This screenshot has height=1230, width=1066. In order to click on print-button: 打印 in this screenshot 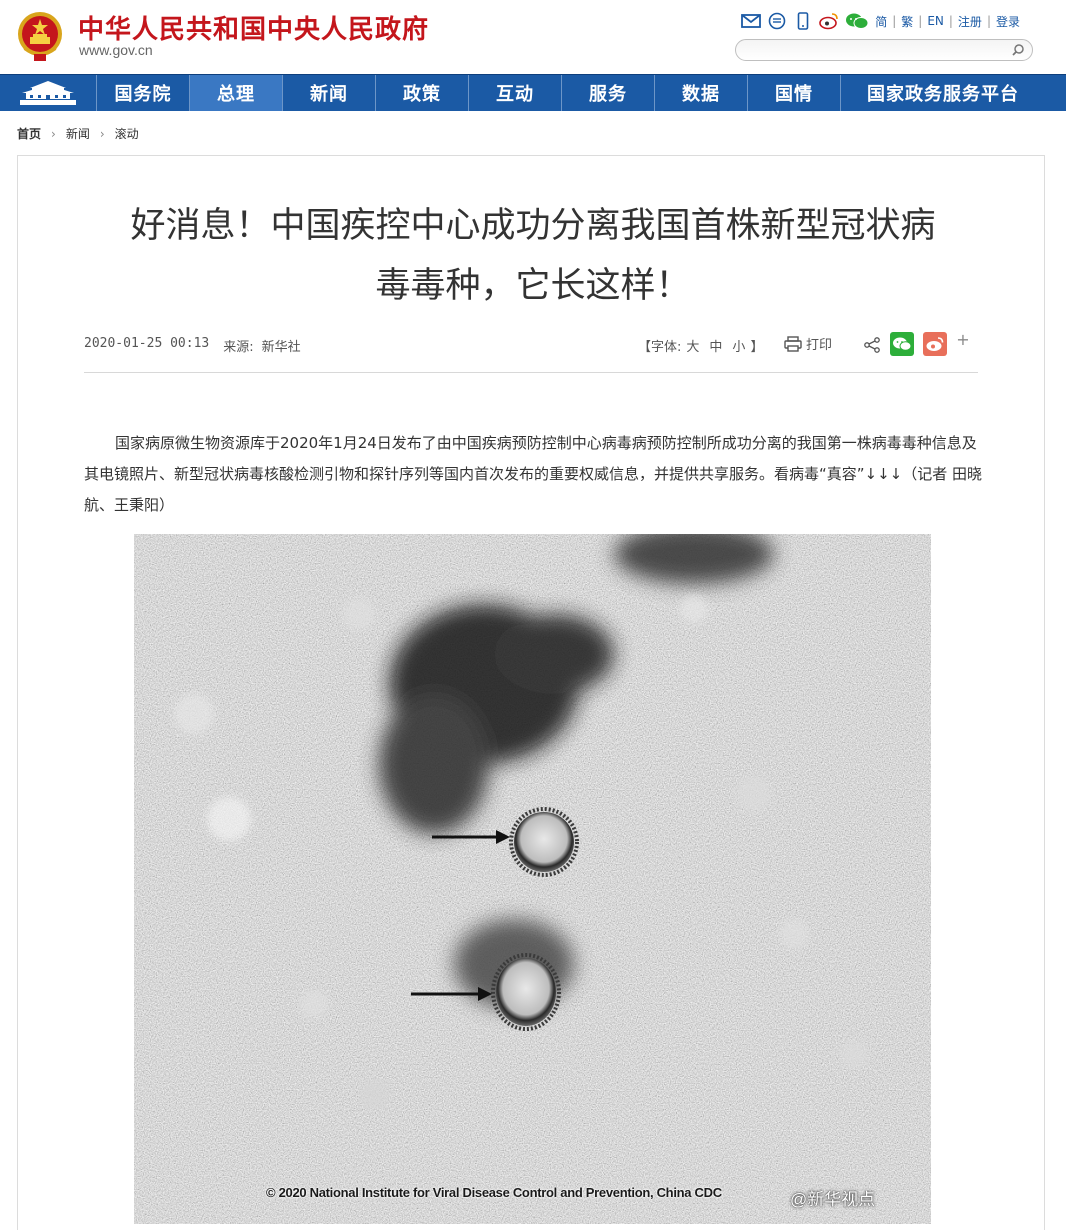, I will do `click(808, 343)`.